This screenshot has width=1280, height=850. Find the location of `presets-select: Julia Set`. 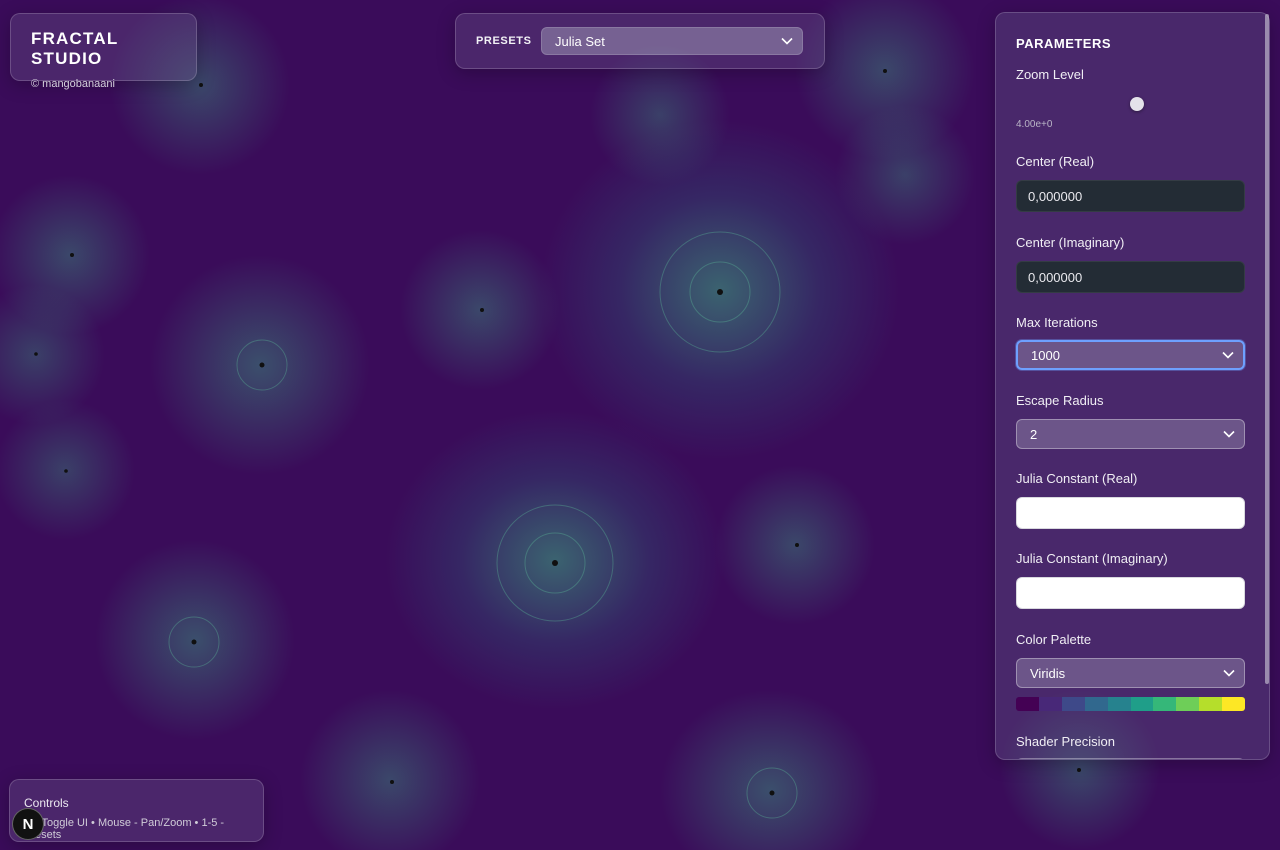

presets-select: Julia Set is located at coordinates (672, 41).